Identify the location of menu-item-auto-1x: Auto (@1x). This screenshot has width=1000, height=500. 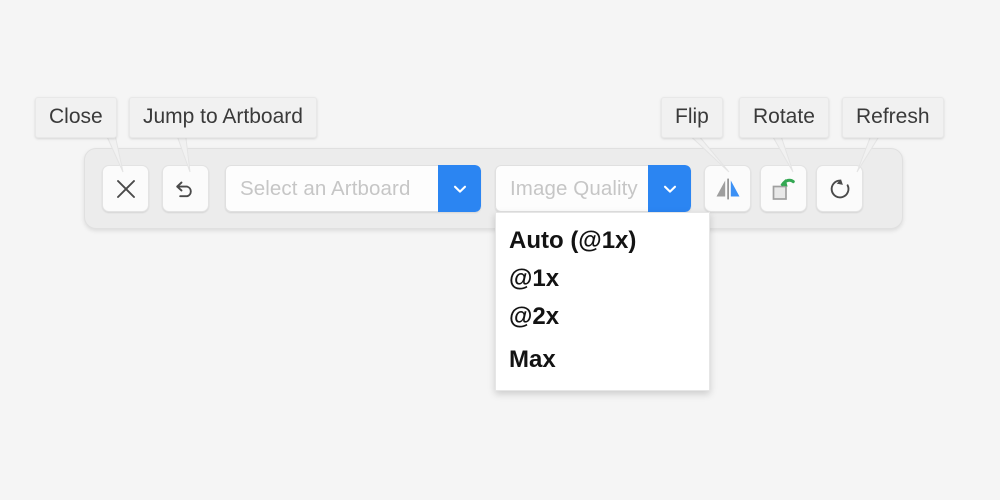
(602, 241).